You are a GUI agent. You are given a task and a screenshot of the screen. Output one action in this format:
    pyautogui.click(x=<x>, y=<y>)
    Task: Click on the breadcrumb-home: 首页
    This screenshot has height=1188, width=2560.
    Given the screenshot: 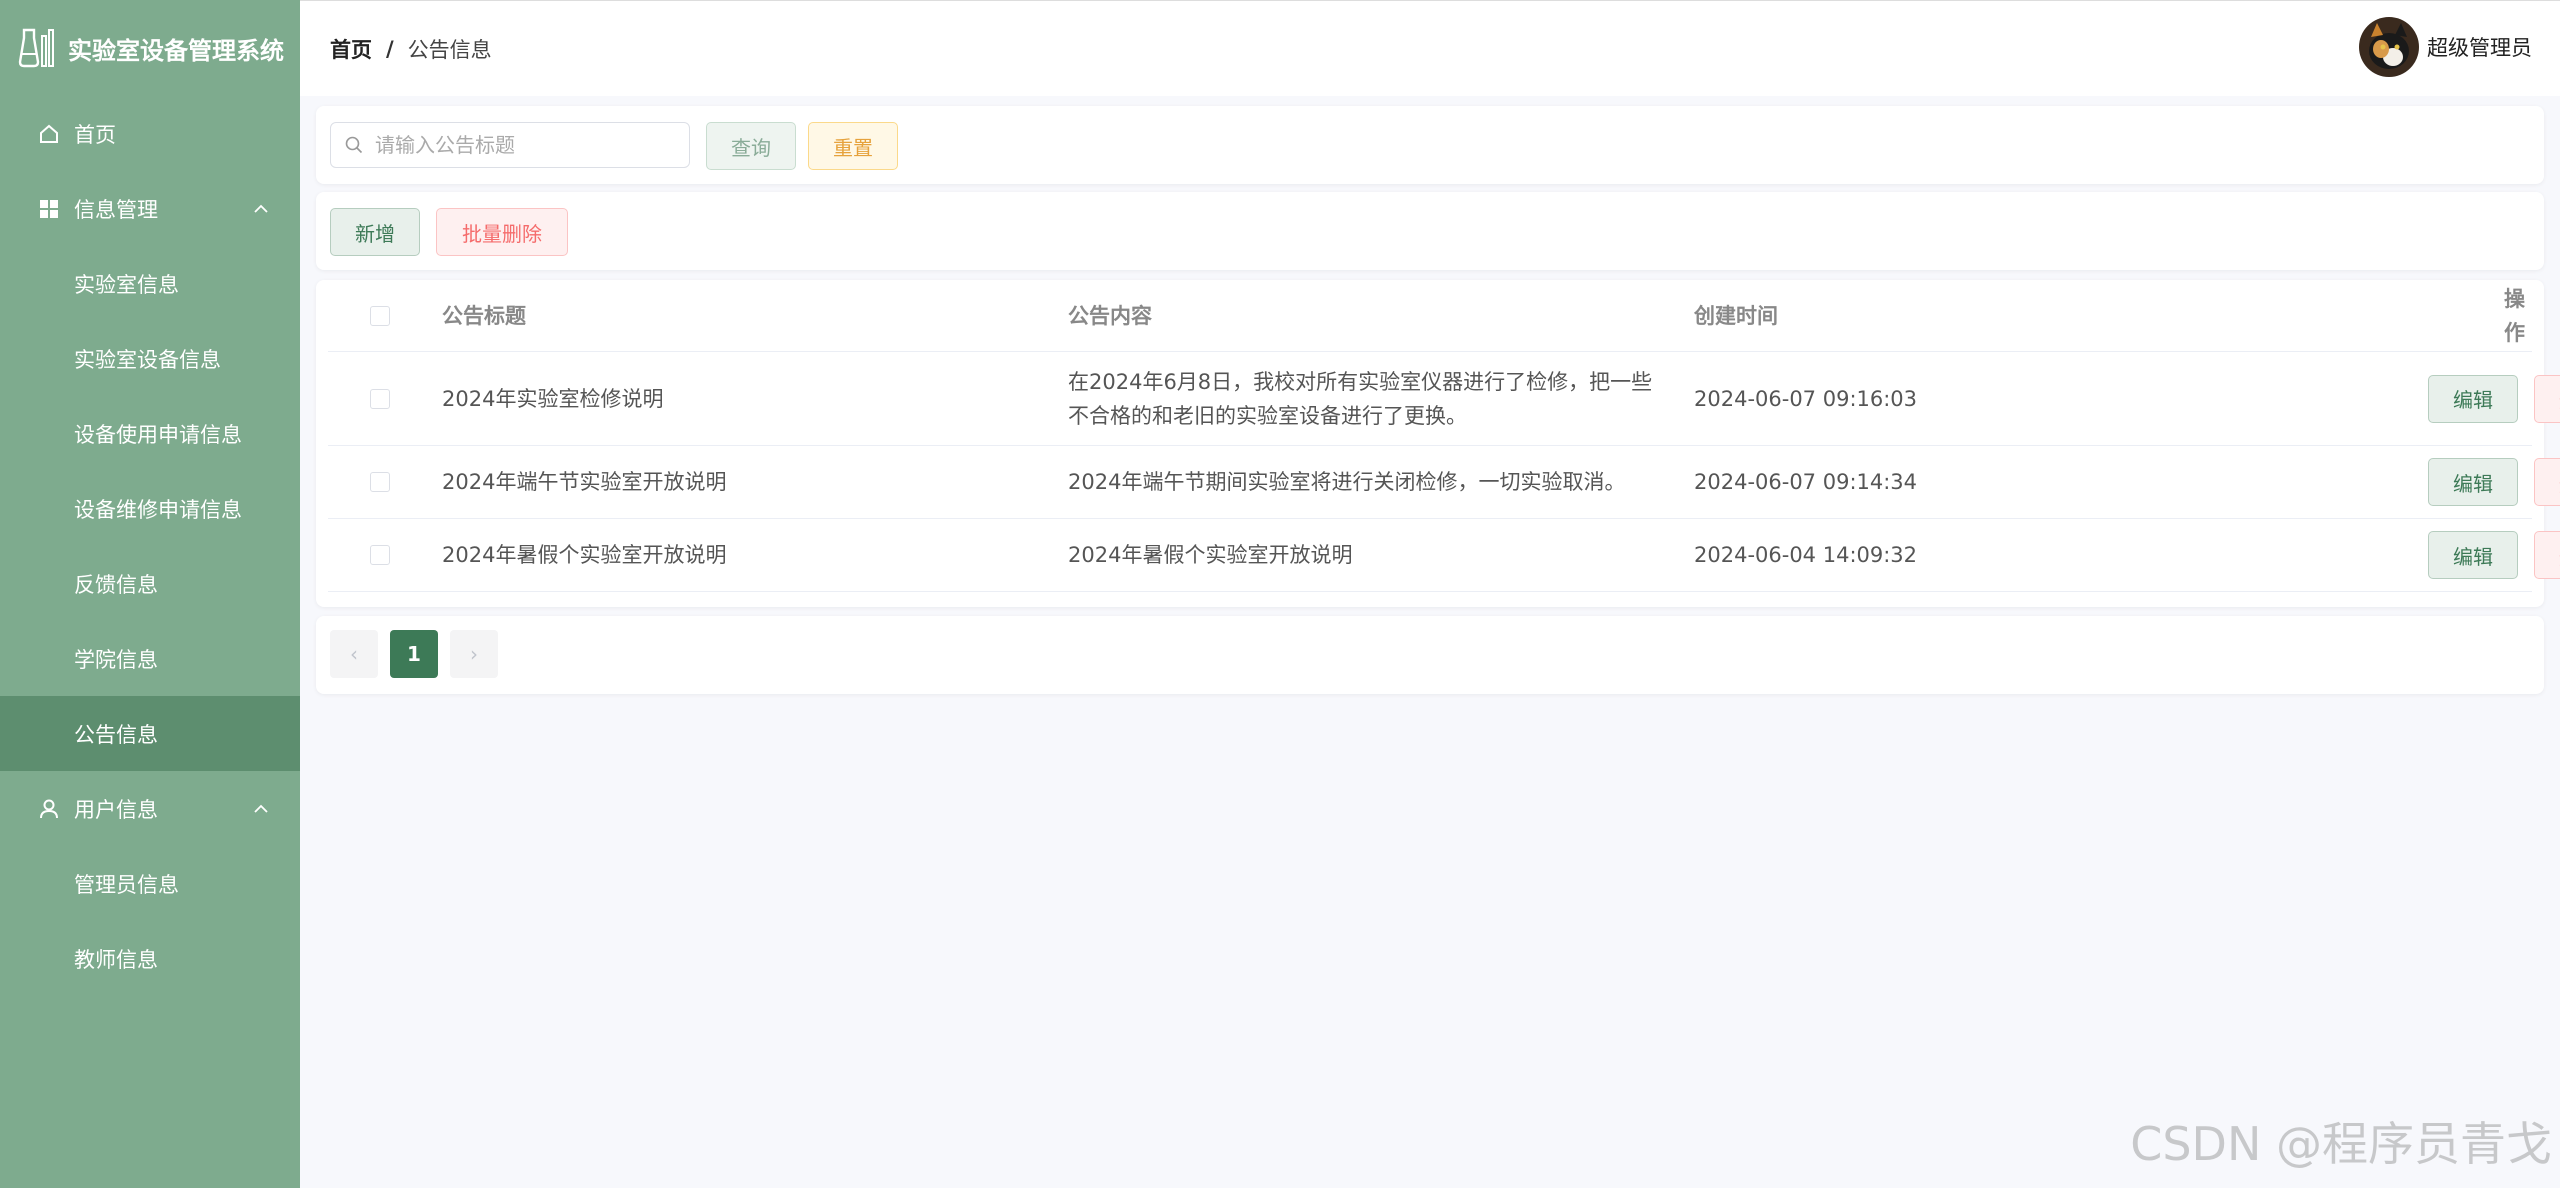 What is the action you would take?
    pyautogui.click(x=351, y=49)
    